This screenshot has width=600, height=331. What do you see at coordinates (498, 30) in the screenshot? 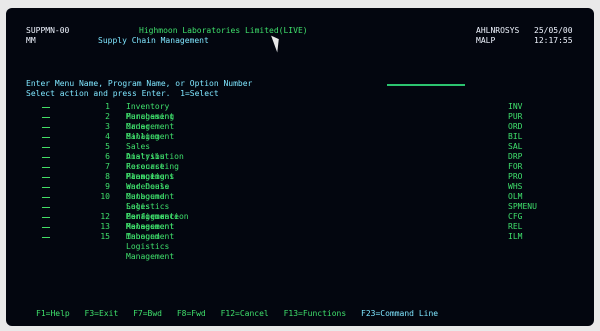
I see `system-id: AHLNROSYS` at bounding box center [498, 30].